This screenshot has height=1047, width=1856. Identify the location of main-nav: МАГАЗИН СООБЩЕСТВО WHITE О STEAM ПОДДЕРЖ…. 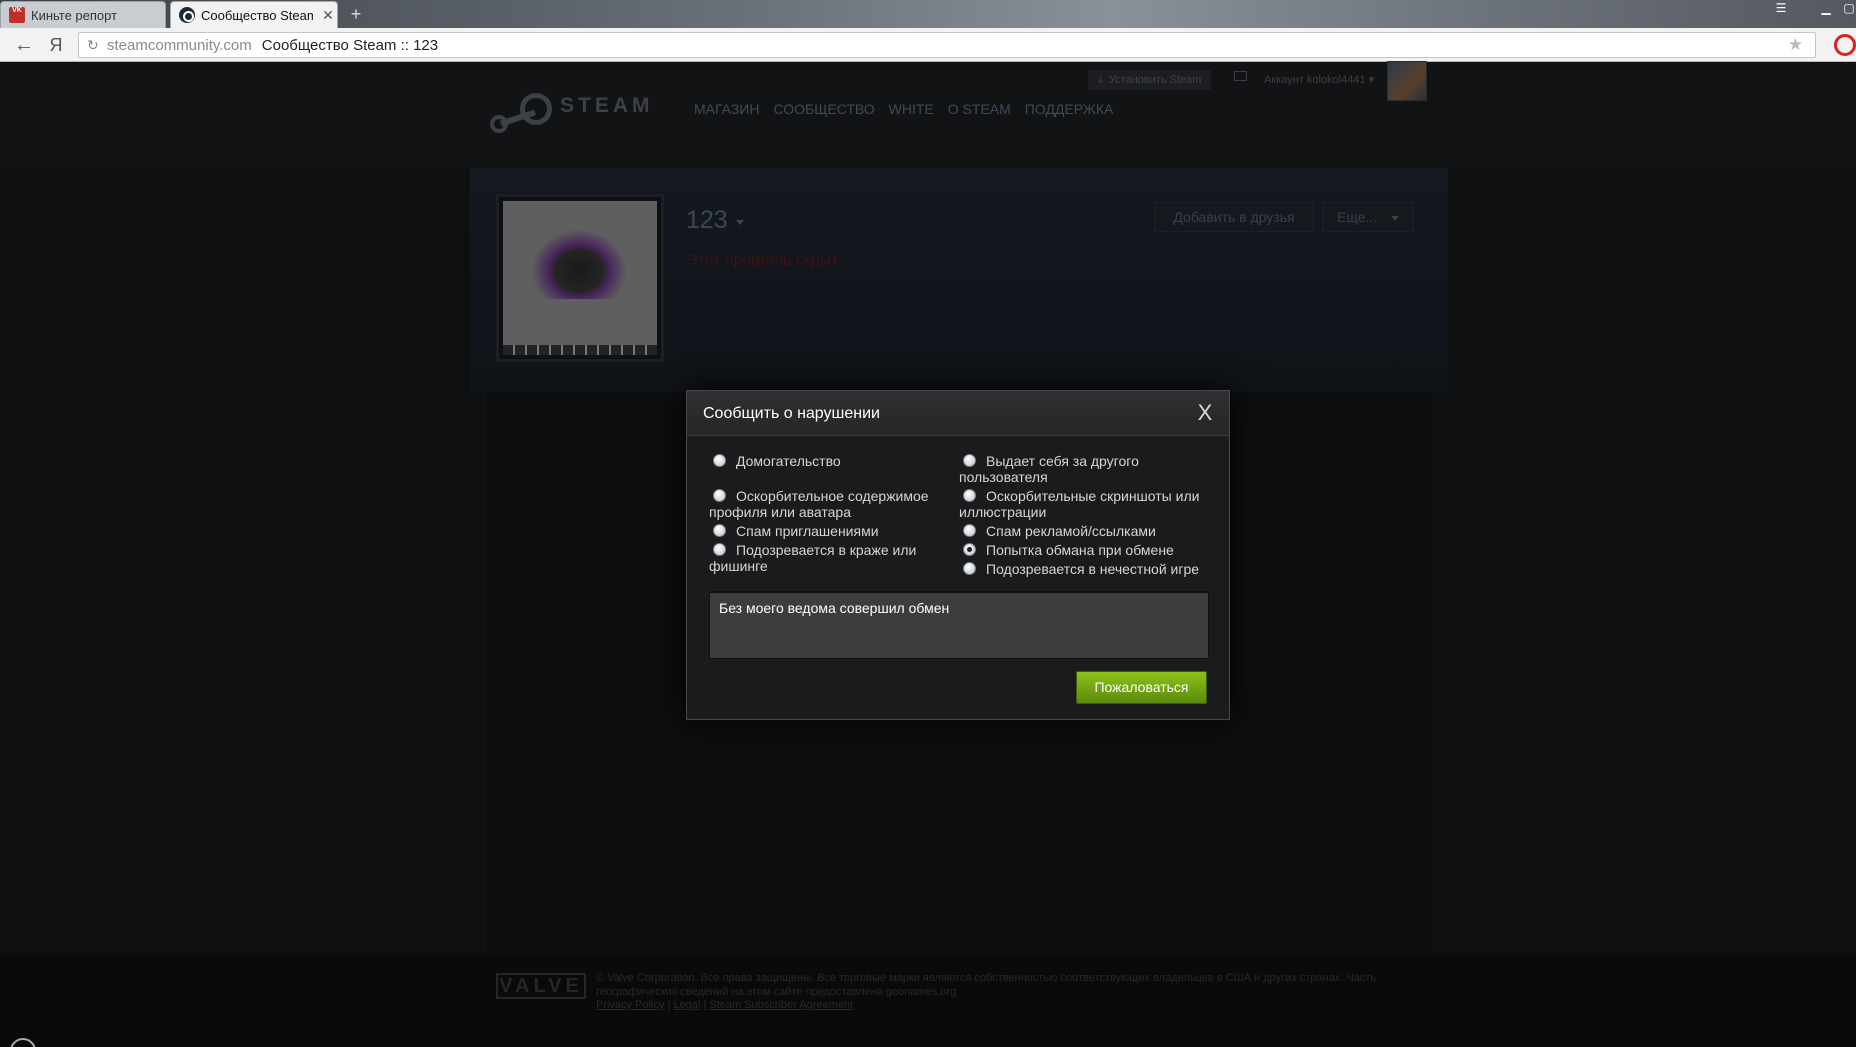
(903, 109).